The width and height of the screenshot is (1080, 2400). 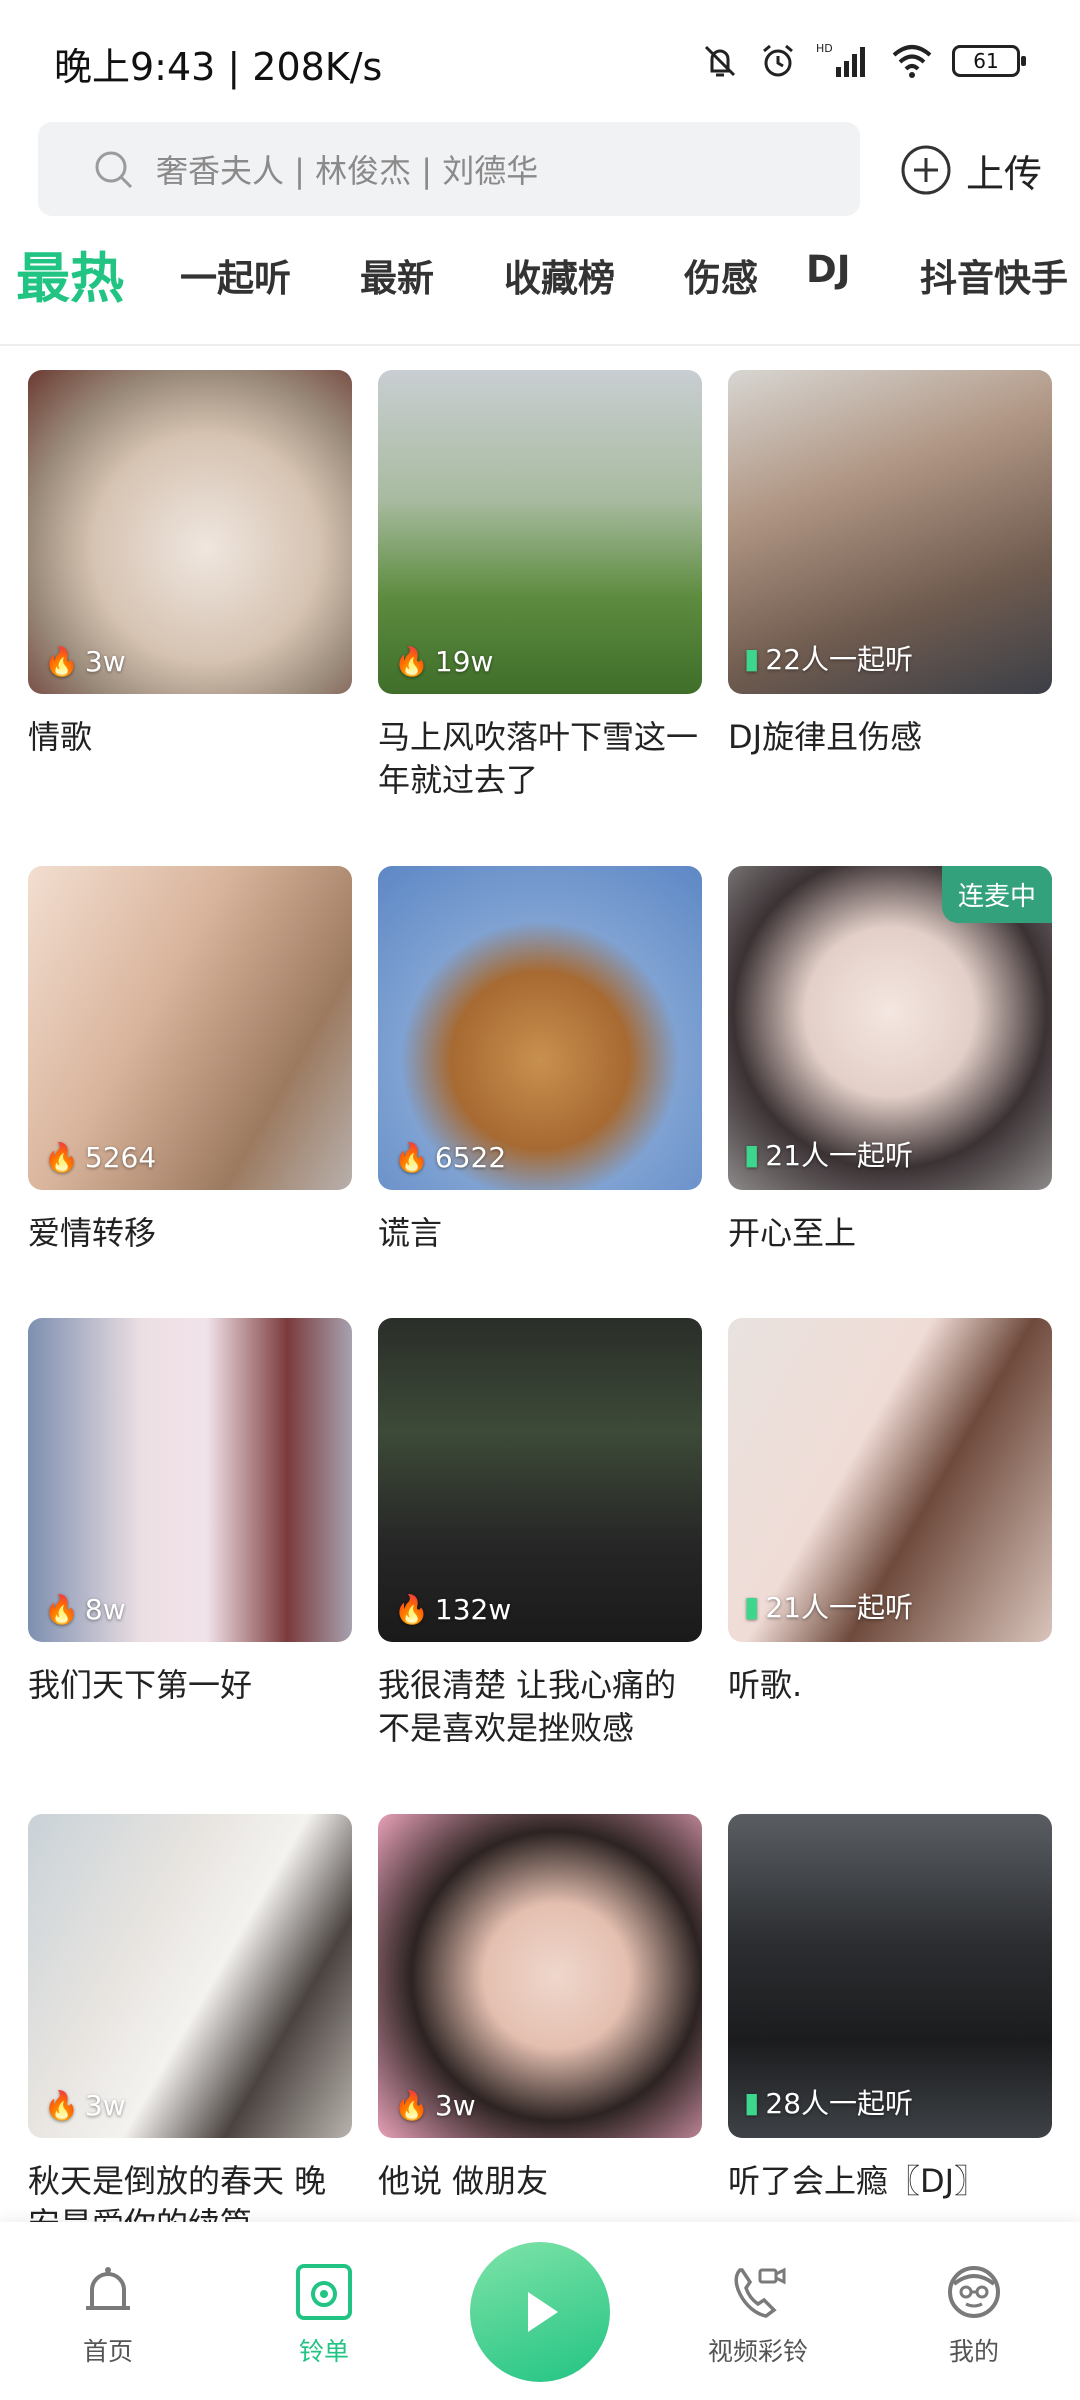 I want to click on nav-label: 铃单, so click(x=323, y=2351).